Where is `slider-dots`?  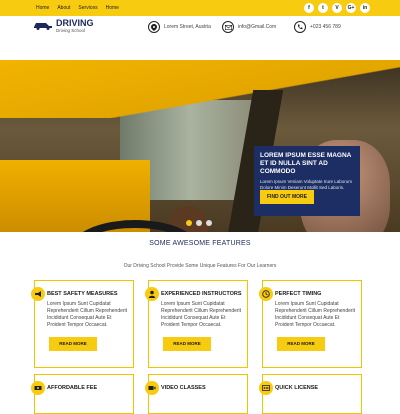
slider-dots is located at coordinates (199, 223).